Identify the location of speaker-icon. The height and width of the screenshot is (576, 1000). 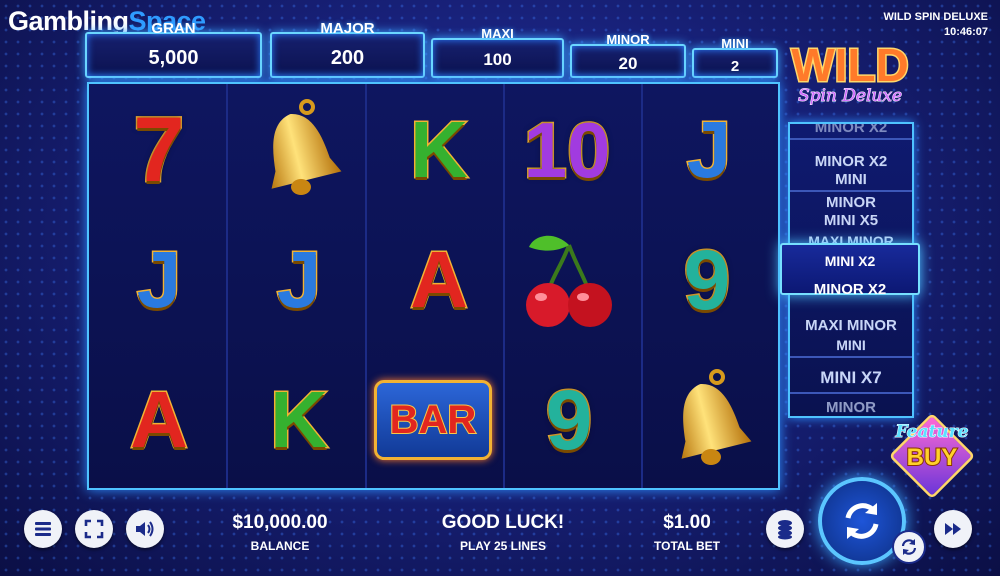
(145, 529).